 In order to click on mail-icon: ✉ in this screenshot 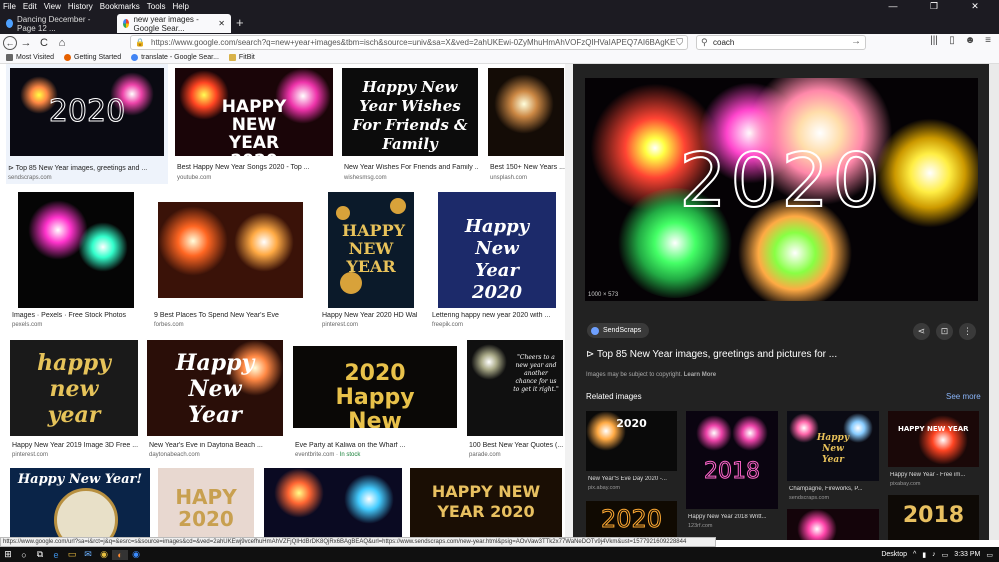, I will do `click(88, 554)`.